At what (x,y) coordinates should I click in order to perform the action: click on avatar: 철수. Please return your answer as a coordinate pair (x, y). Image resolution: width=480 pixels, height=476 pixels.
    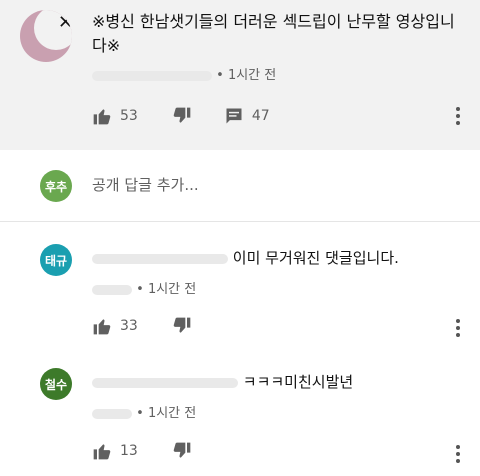
    Looking at the image, I should click on (56, 384).